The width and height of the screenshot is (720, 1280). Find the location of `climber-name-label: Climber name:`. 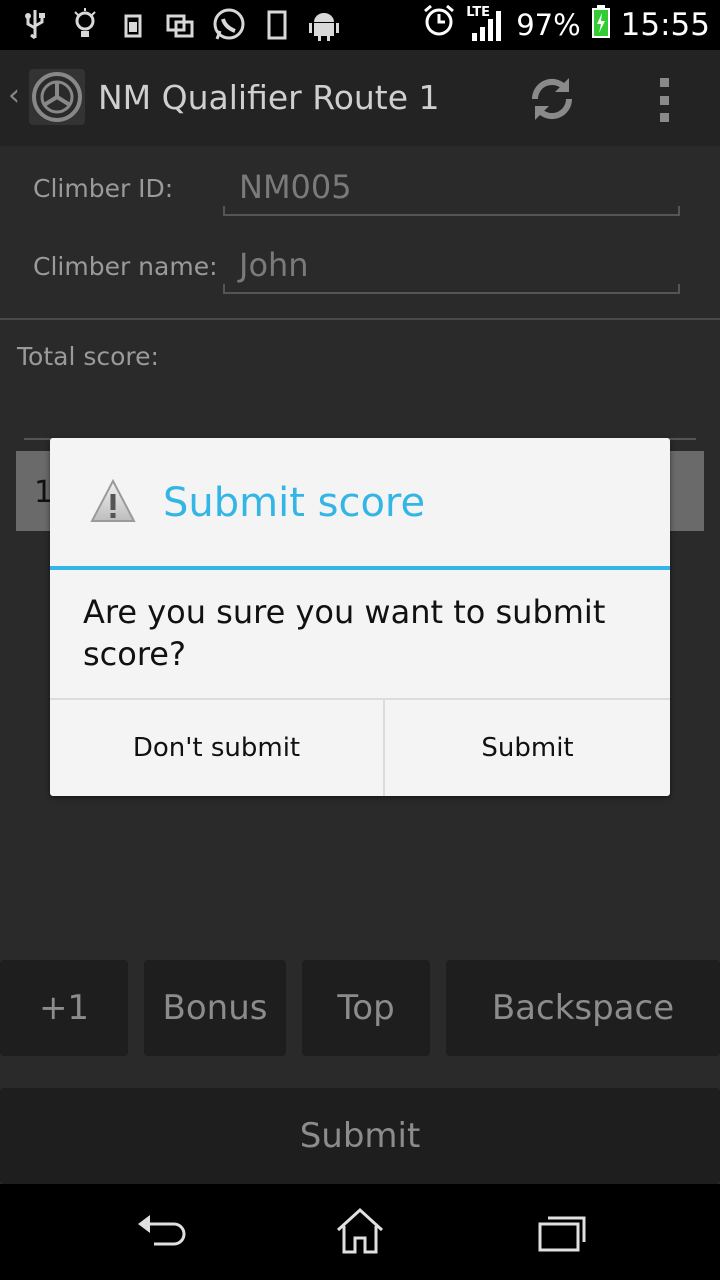

climber-name-label: Climber name: is located at coordinates (125, 266).